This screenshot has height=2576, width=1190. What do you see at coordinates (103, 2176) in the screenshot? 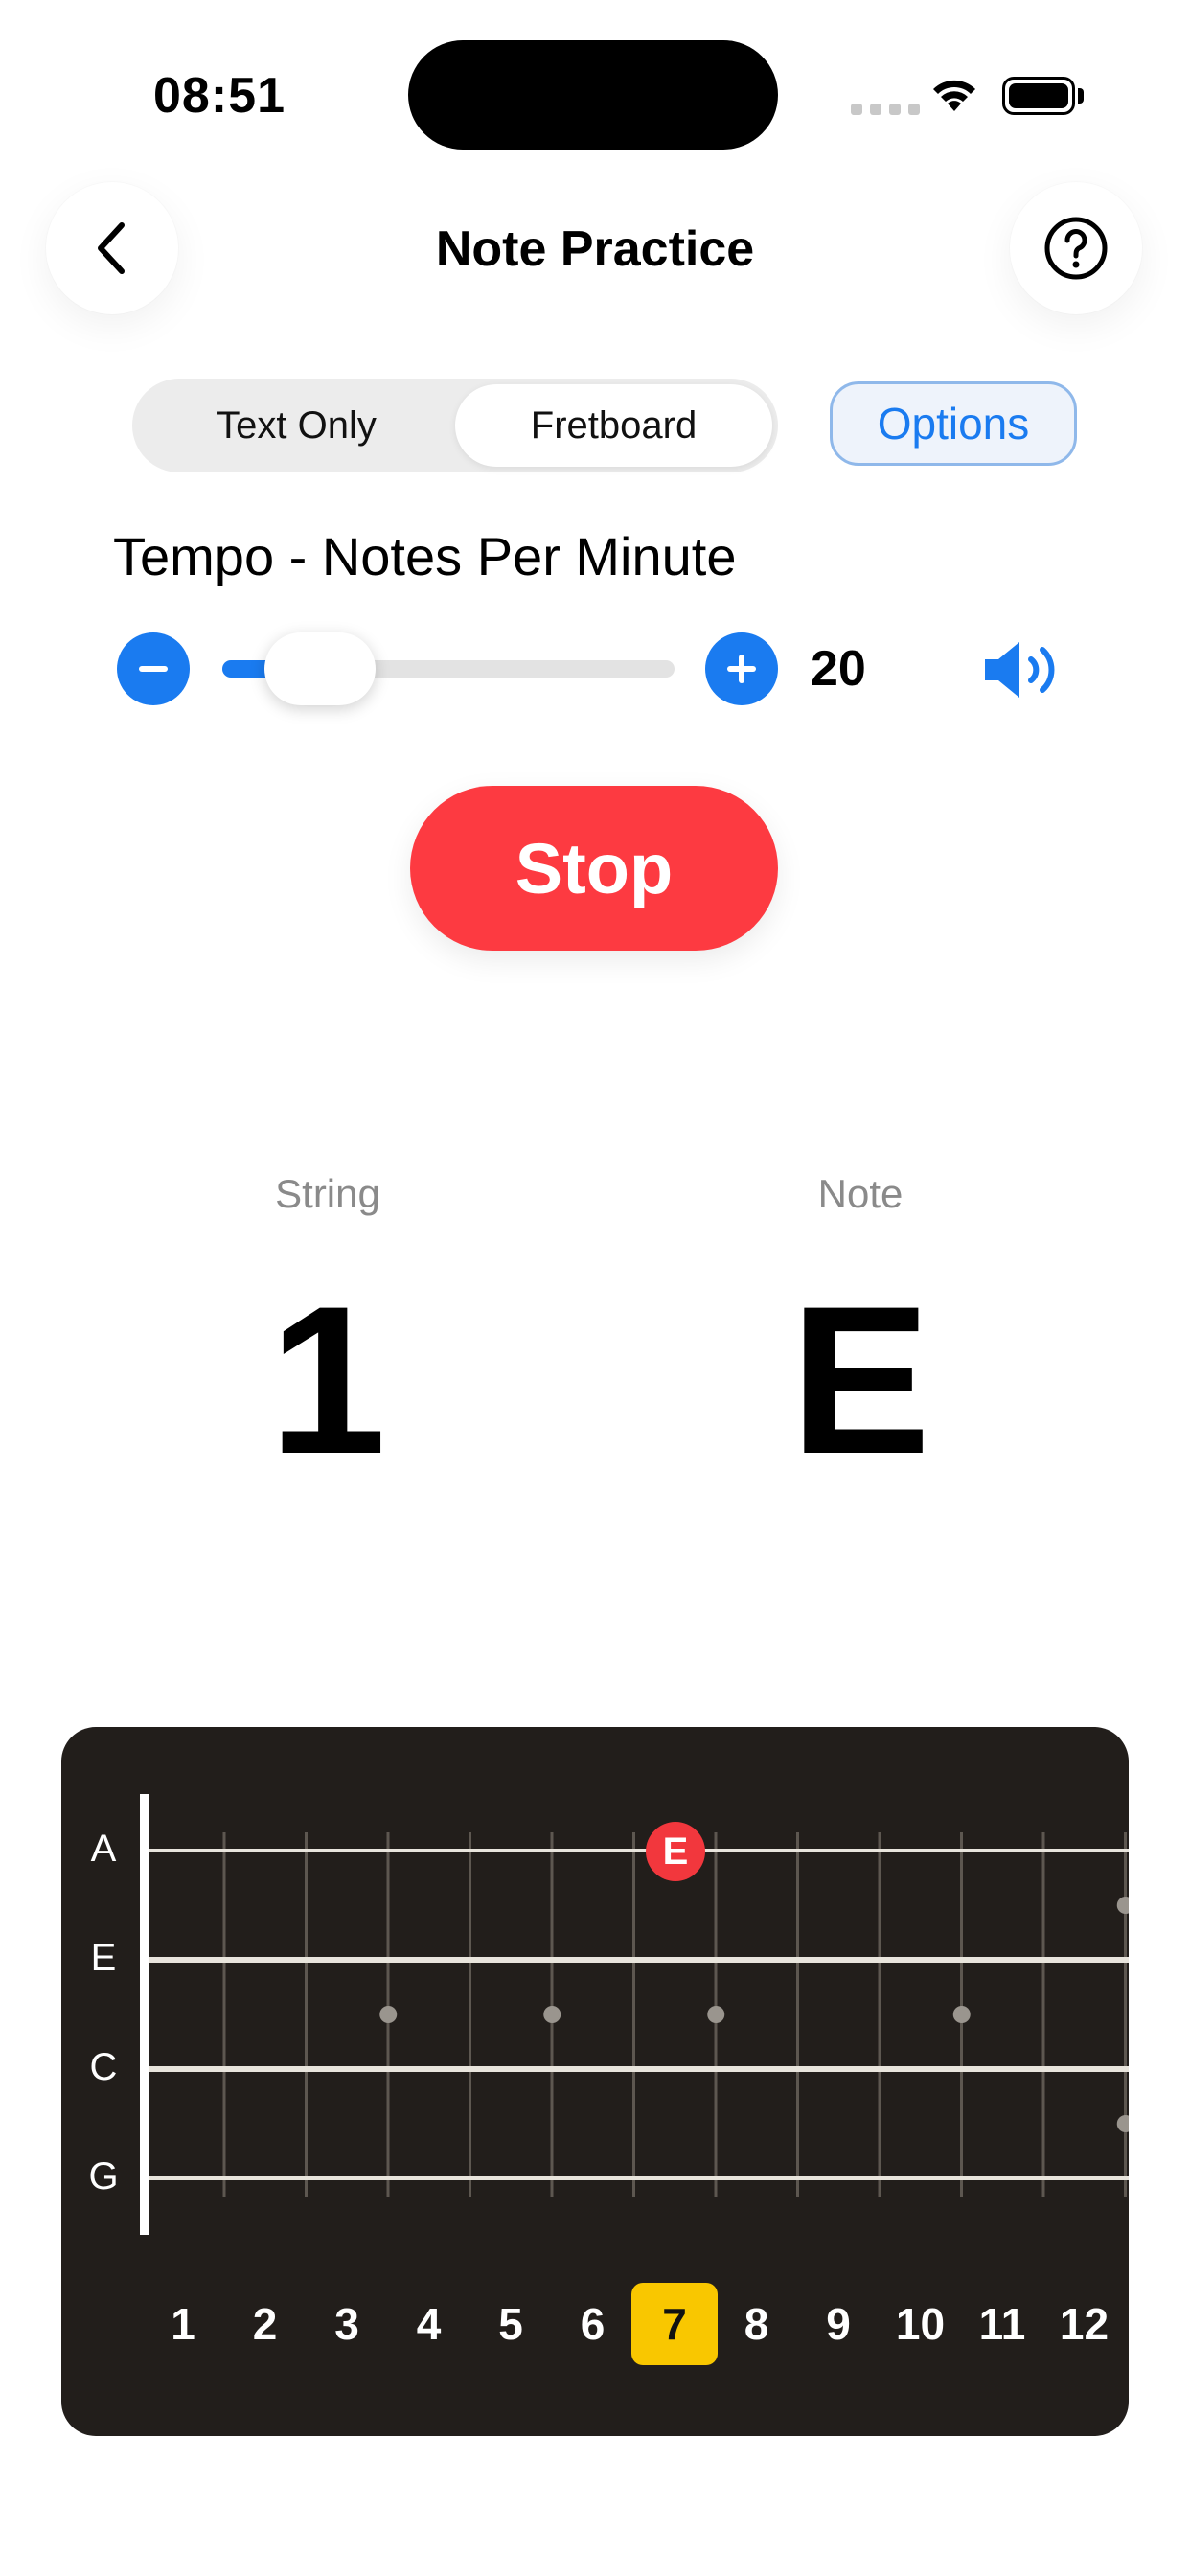
I see `string-name-G: G` at bounding box center [103, 2176].